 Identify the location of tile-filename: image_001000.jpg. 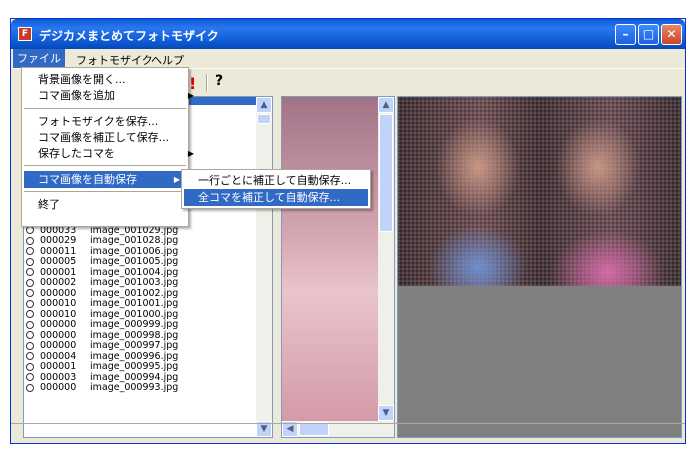
(134, 314).